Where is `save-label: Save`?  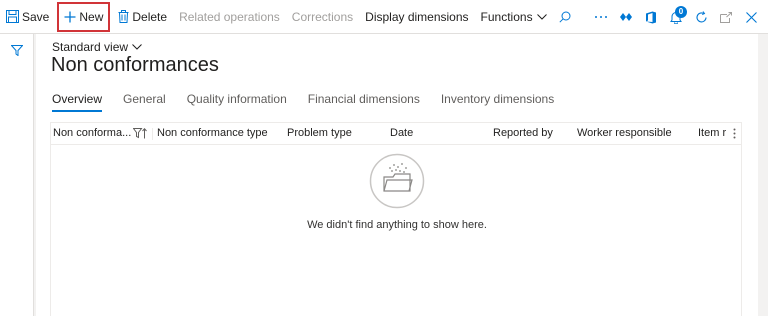 save-label: Save is located at coordinates (36, 16).